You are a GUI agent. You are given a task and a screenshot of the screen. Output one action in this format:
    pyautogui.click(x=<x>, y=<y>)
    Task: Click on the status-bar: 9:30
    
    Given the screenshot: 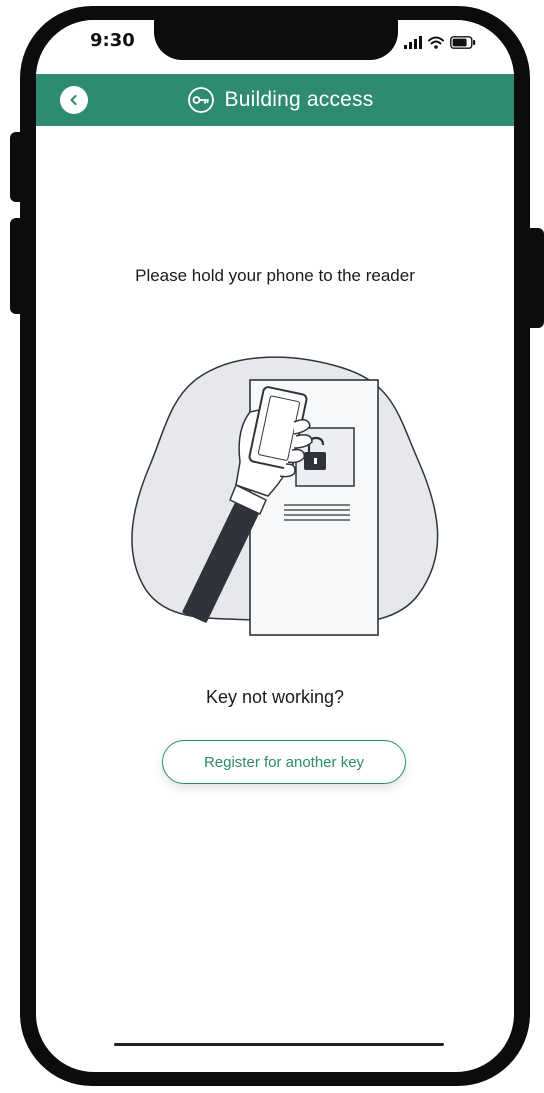 What is the action you would take?
    pyautogui.click(x=275, y=47)
    